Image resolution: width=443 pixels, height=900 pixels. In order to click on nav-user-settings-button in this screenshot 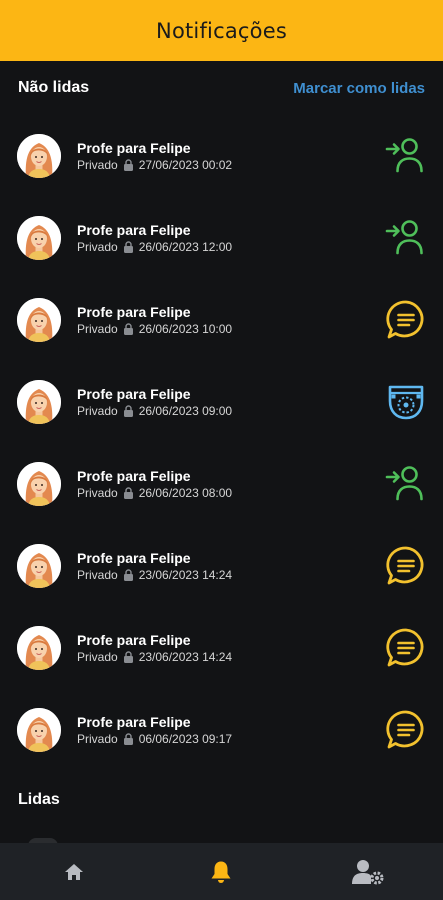, I will do `click(369, 871)`.